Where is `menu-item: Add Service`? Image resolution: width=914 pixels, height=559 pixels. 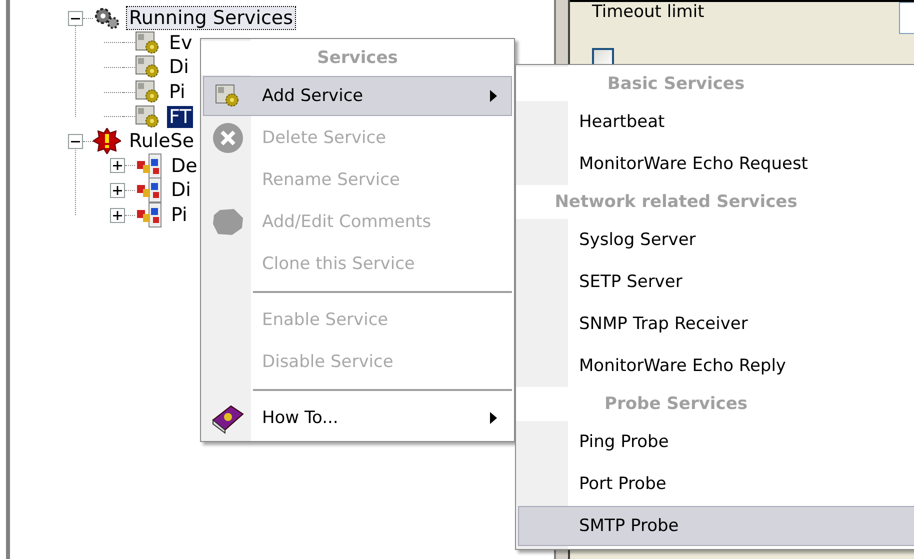
menu-item: Add Service is located at coordinates (357, 96).